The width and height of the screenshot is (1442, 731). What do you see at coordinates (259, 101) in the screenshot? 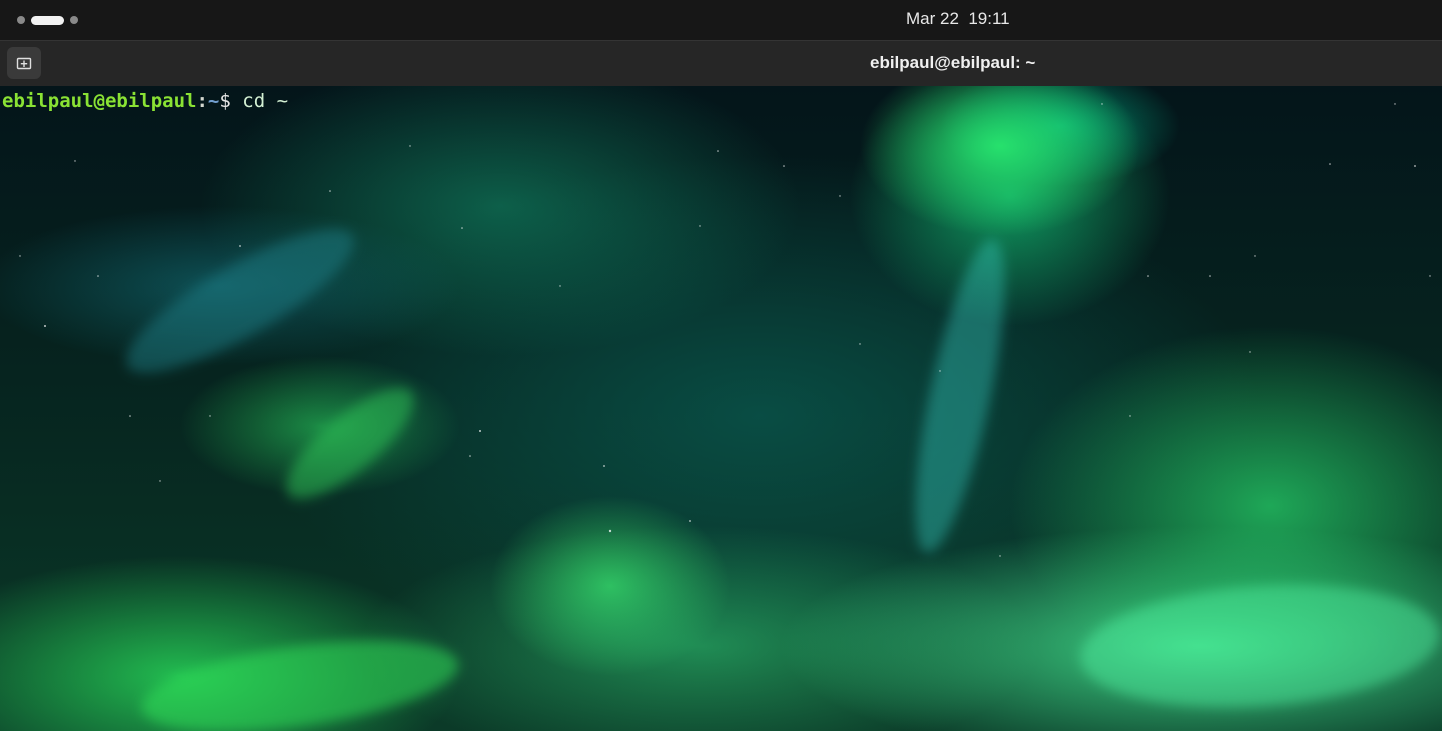
I see `typed-command: cd ~` at bounding box center [259, 101].